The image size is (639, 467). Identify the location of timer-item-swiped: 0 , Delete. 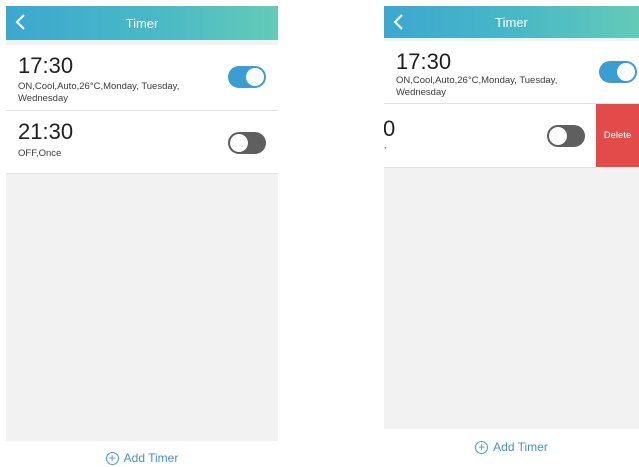
(511, 136).